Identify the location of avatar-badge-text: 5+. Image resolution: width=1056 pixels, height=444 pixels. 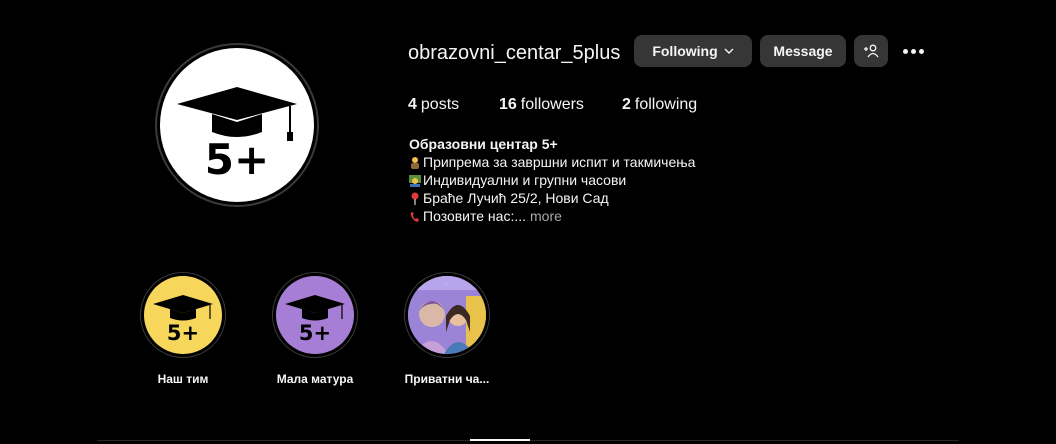
(237, 159).